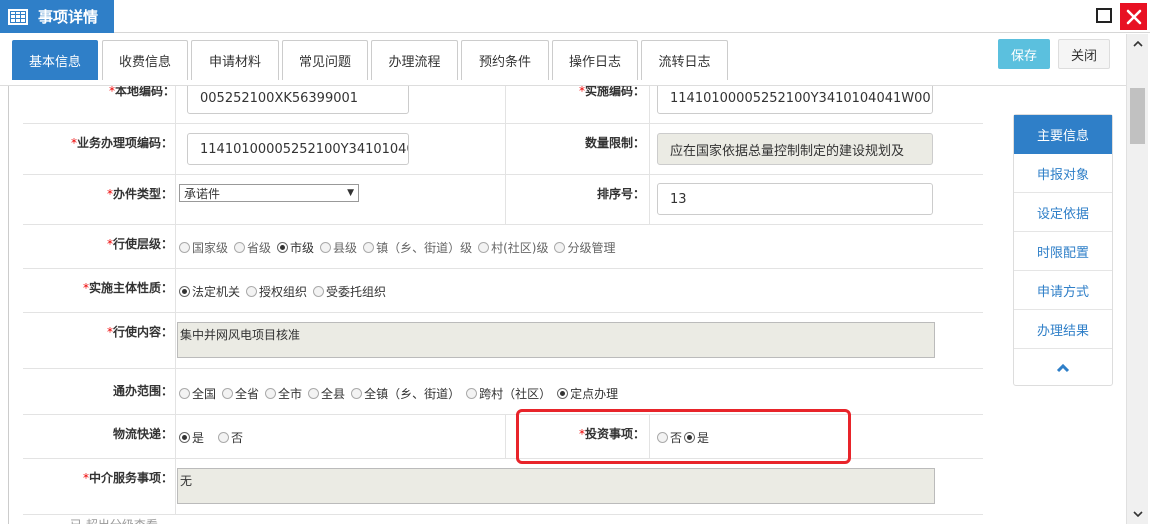 This screenshot has height=524, width=1150. What do you see at coordinates (1104, 15) in the screenshot?
I see `maximize-button` at bounding box center [1104, 15].